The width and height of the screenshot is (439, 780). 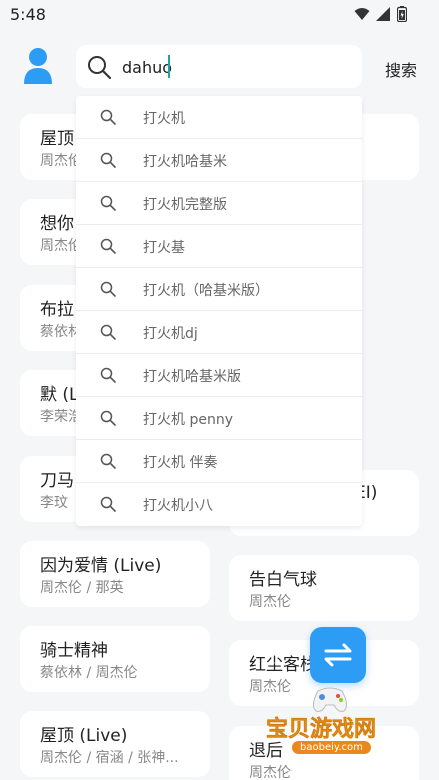 What do you see at coordinates (54, 503) in the screenshot?
I see `song-artist: 李玟` at bounding box center [54, 503].